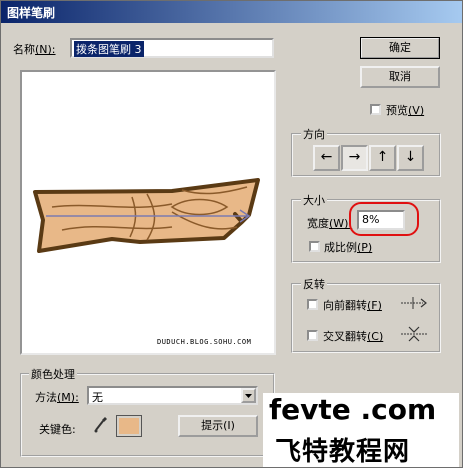 The width and height of the screenshot is (463, 468). Describe the element at coordinates (314, 246) in the screenshot. I see `proportional-checkbox` at that location.